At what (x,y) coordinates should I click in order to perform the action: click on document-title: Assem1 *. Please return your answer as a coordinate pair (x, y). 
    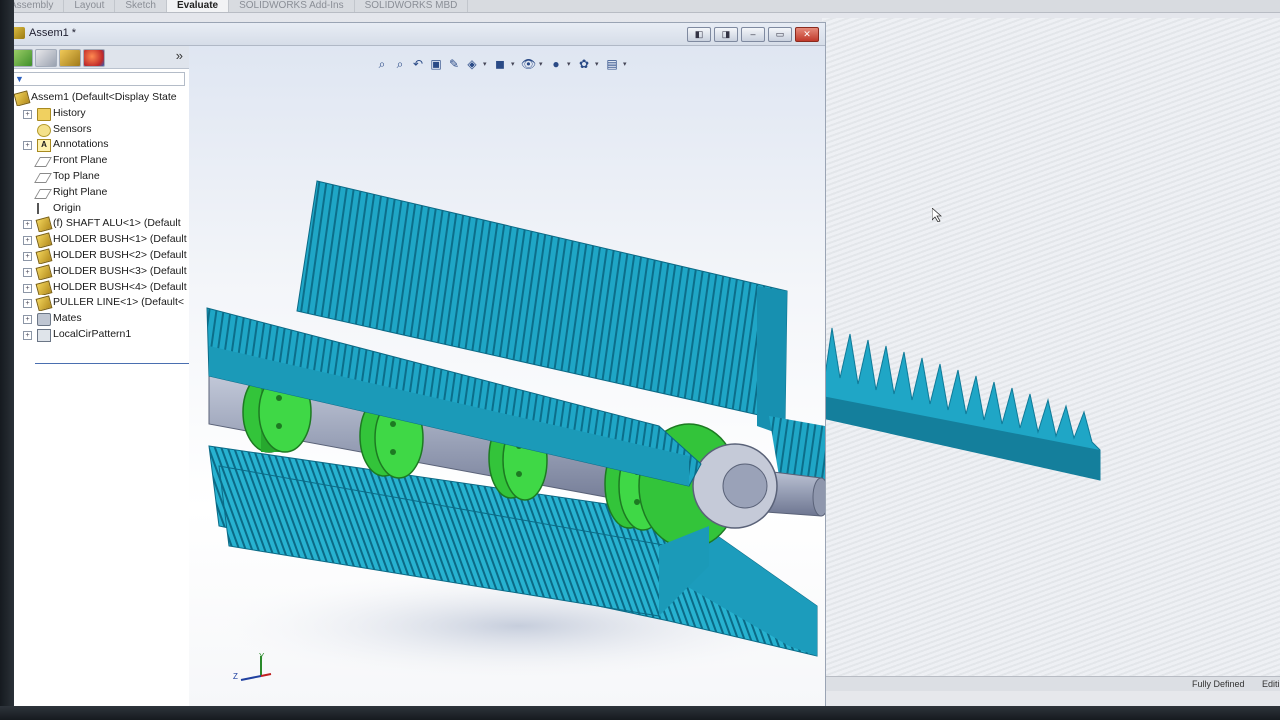
    Looking at the image, I should click on (53, 33).